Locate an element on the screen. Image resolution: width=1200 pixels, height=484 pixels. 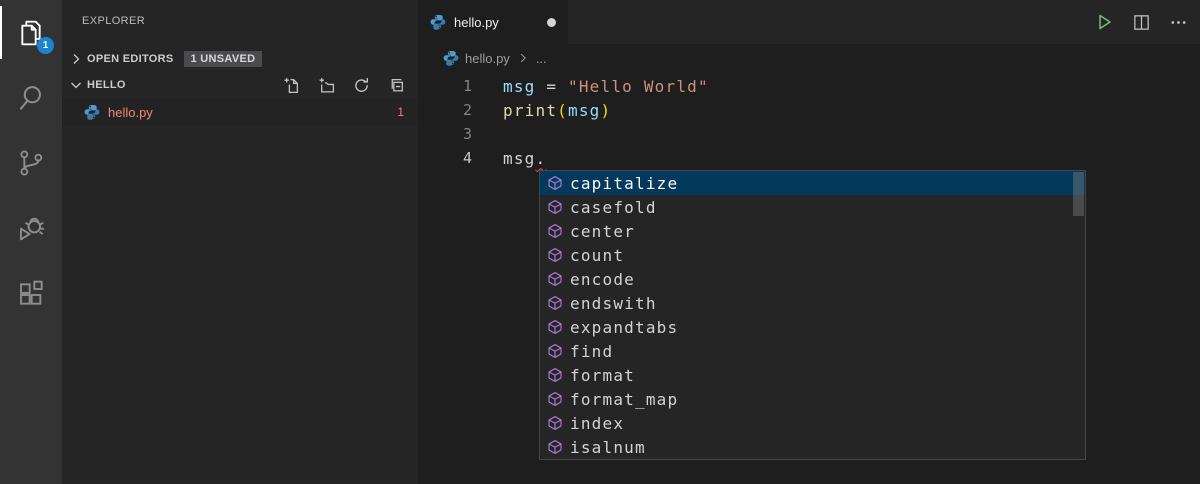
suggestion-label: format_map is located at coordinates (624, 399).